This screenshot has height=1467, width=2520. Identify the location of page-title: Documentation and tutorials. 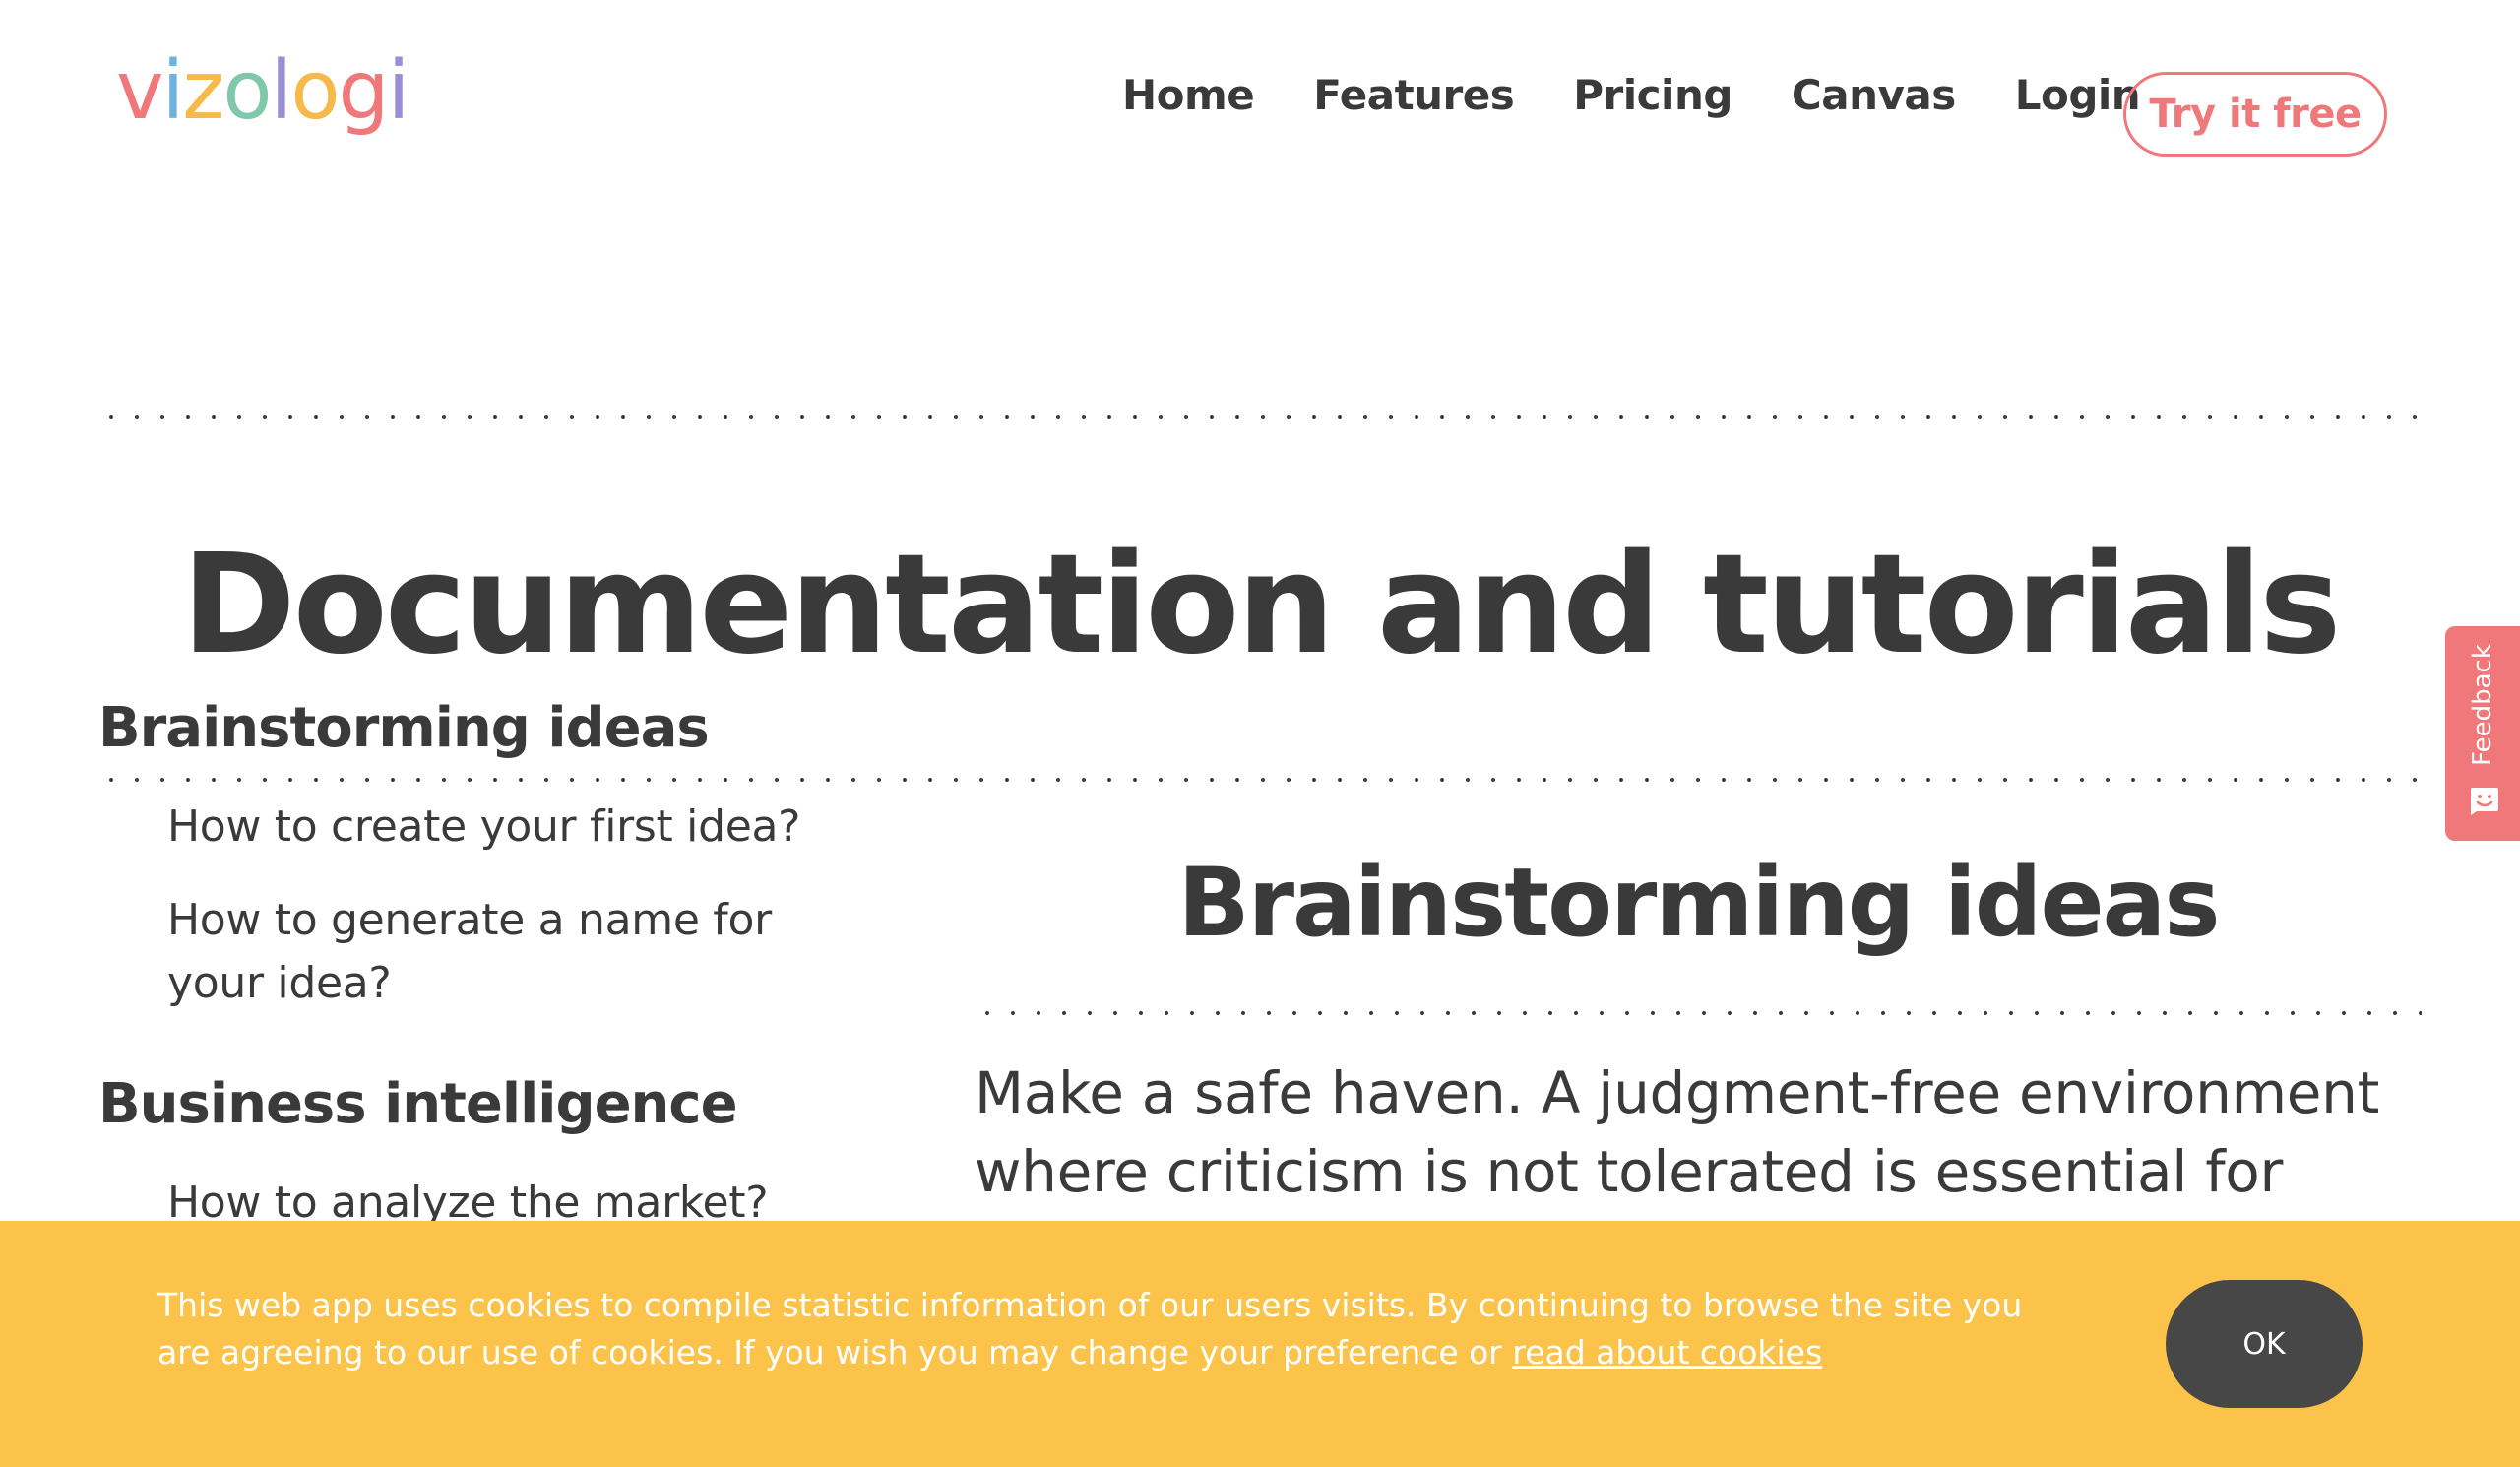
(1261, 605).